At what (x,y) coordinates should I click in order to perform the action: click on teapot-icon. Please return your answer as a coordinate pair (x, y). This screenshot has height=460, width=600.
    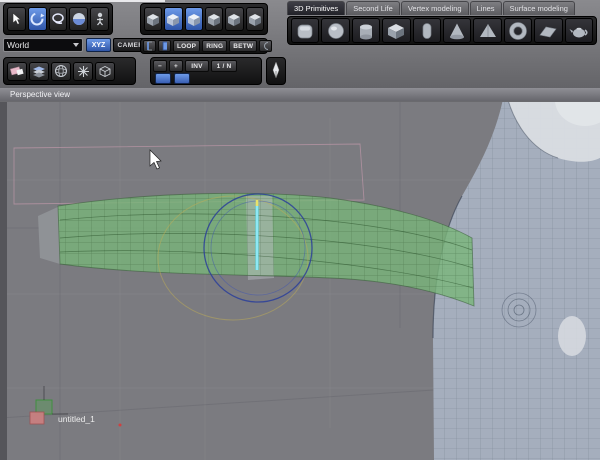
    Looking at the image, I should click on (578, 32).